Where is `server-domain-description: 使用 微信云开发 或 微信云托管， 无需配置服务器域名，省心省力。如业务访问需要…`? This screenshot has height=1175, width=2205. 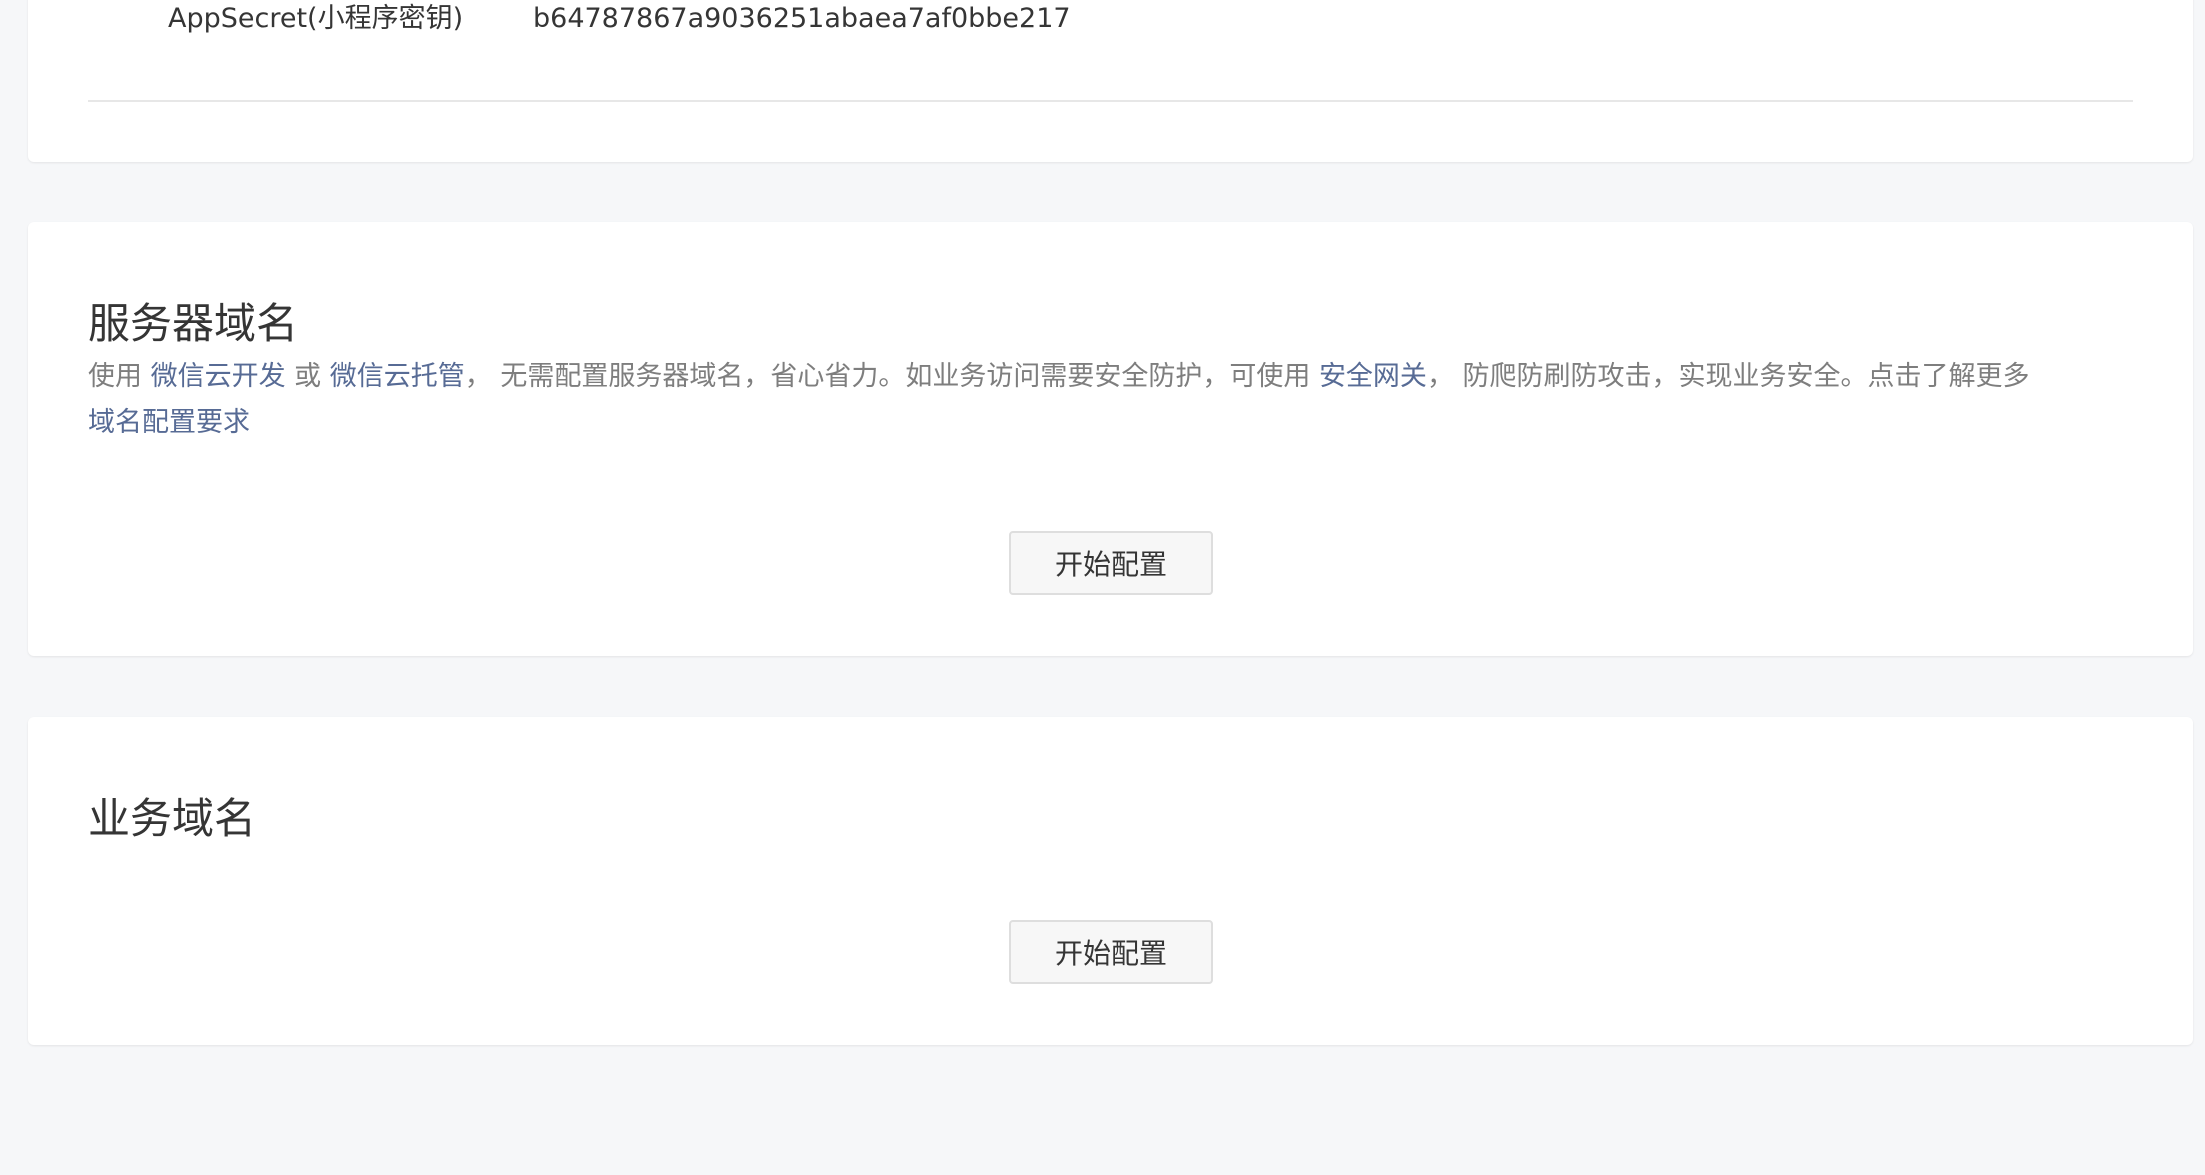 server-domain-description: 使用 微信云开发 或 微信云托管， 无需配置服务器域名，省心省力。如业务访问需要… is located at coordinates (1113, 400).